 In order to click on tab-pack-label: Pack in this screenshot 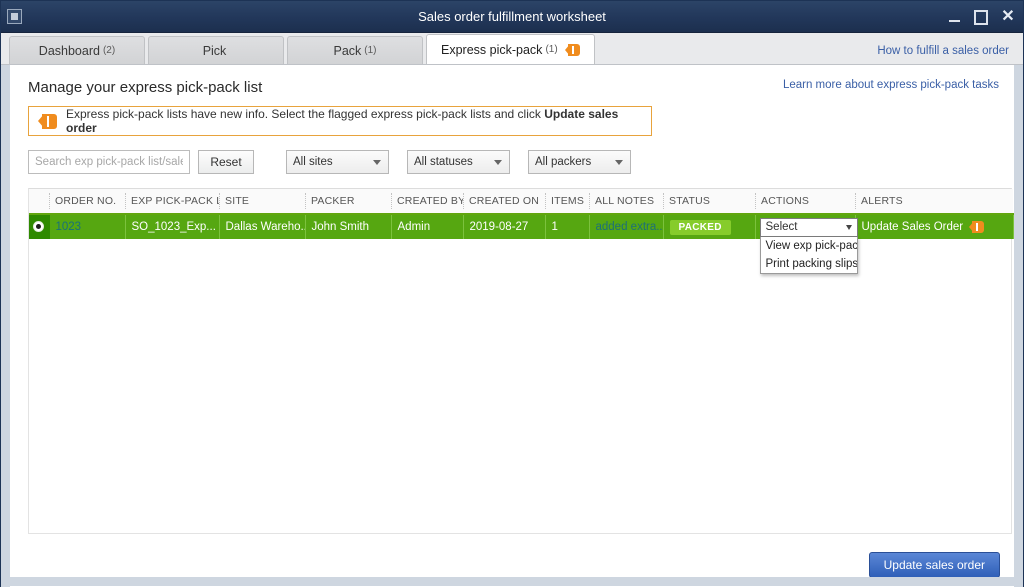, I will do `click(347, 50)`.